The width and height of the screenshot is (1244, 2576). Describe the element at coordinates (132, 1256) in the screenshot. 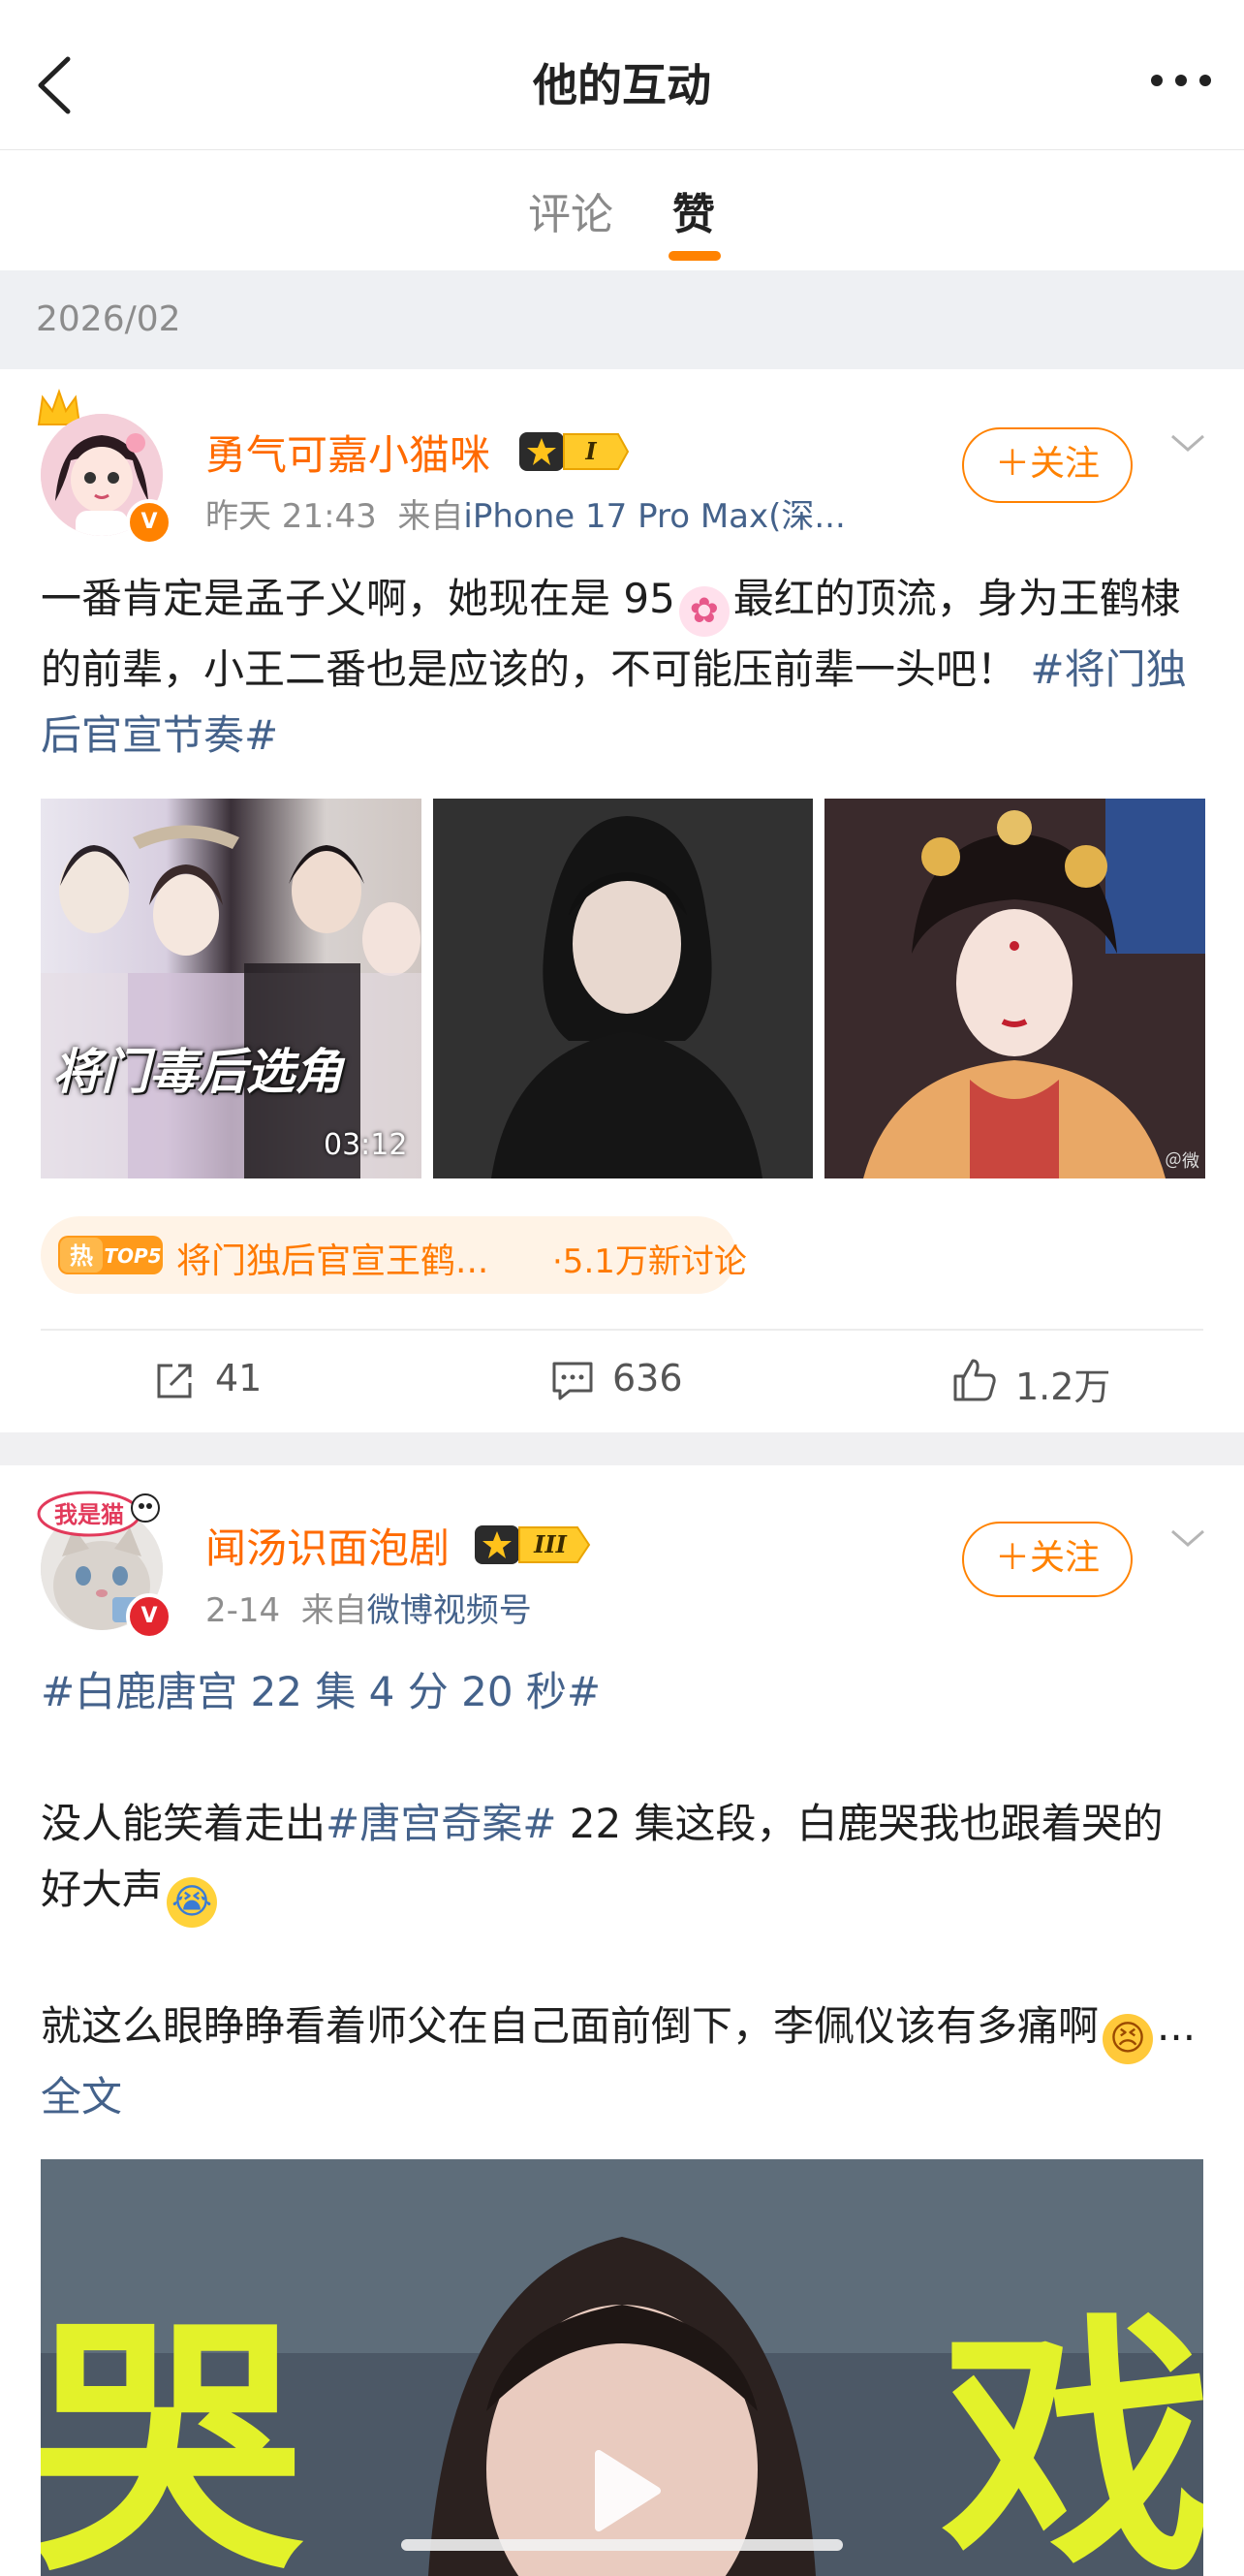

I see `svg-text: TOP5` at that location.